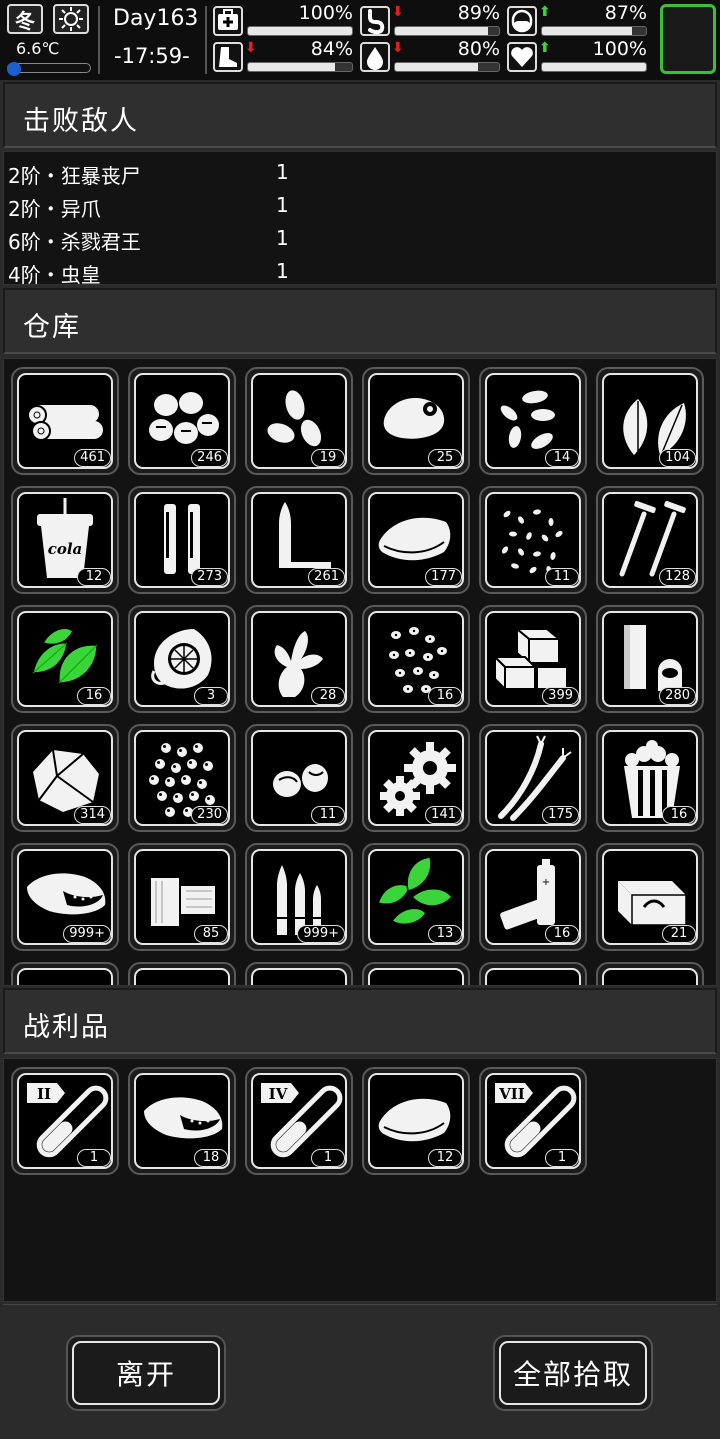 The width and height of the screenshot is (720, 1439). What do you see at coordinates (522, 57) in the screenshot?
I see `heart-icon` at bounding box center [522, 57].